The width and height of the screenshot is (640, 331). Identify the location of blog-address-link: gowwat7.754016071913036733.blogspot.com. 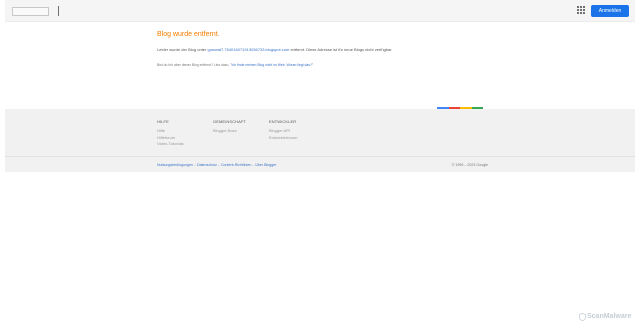
(248, 49).